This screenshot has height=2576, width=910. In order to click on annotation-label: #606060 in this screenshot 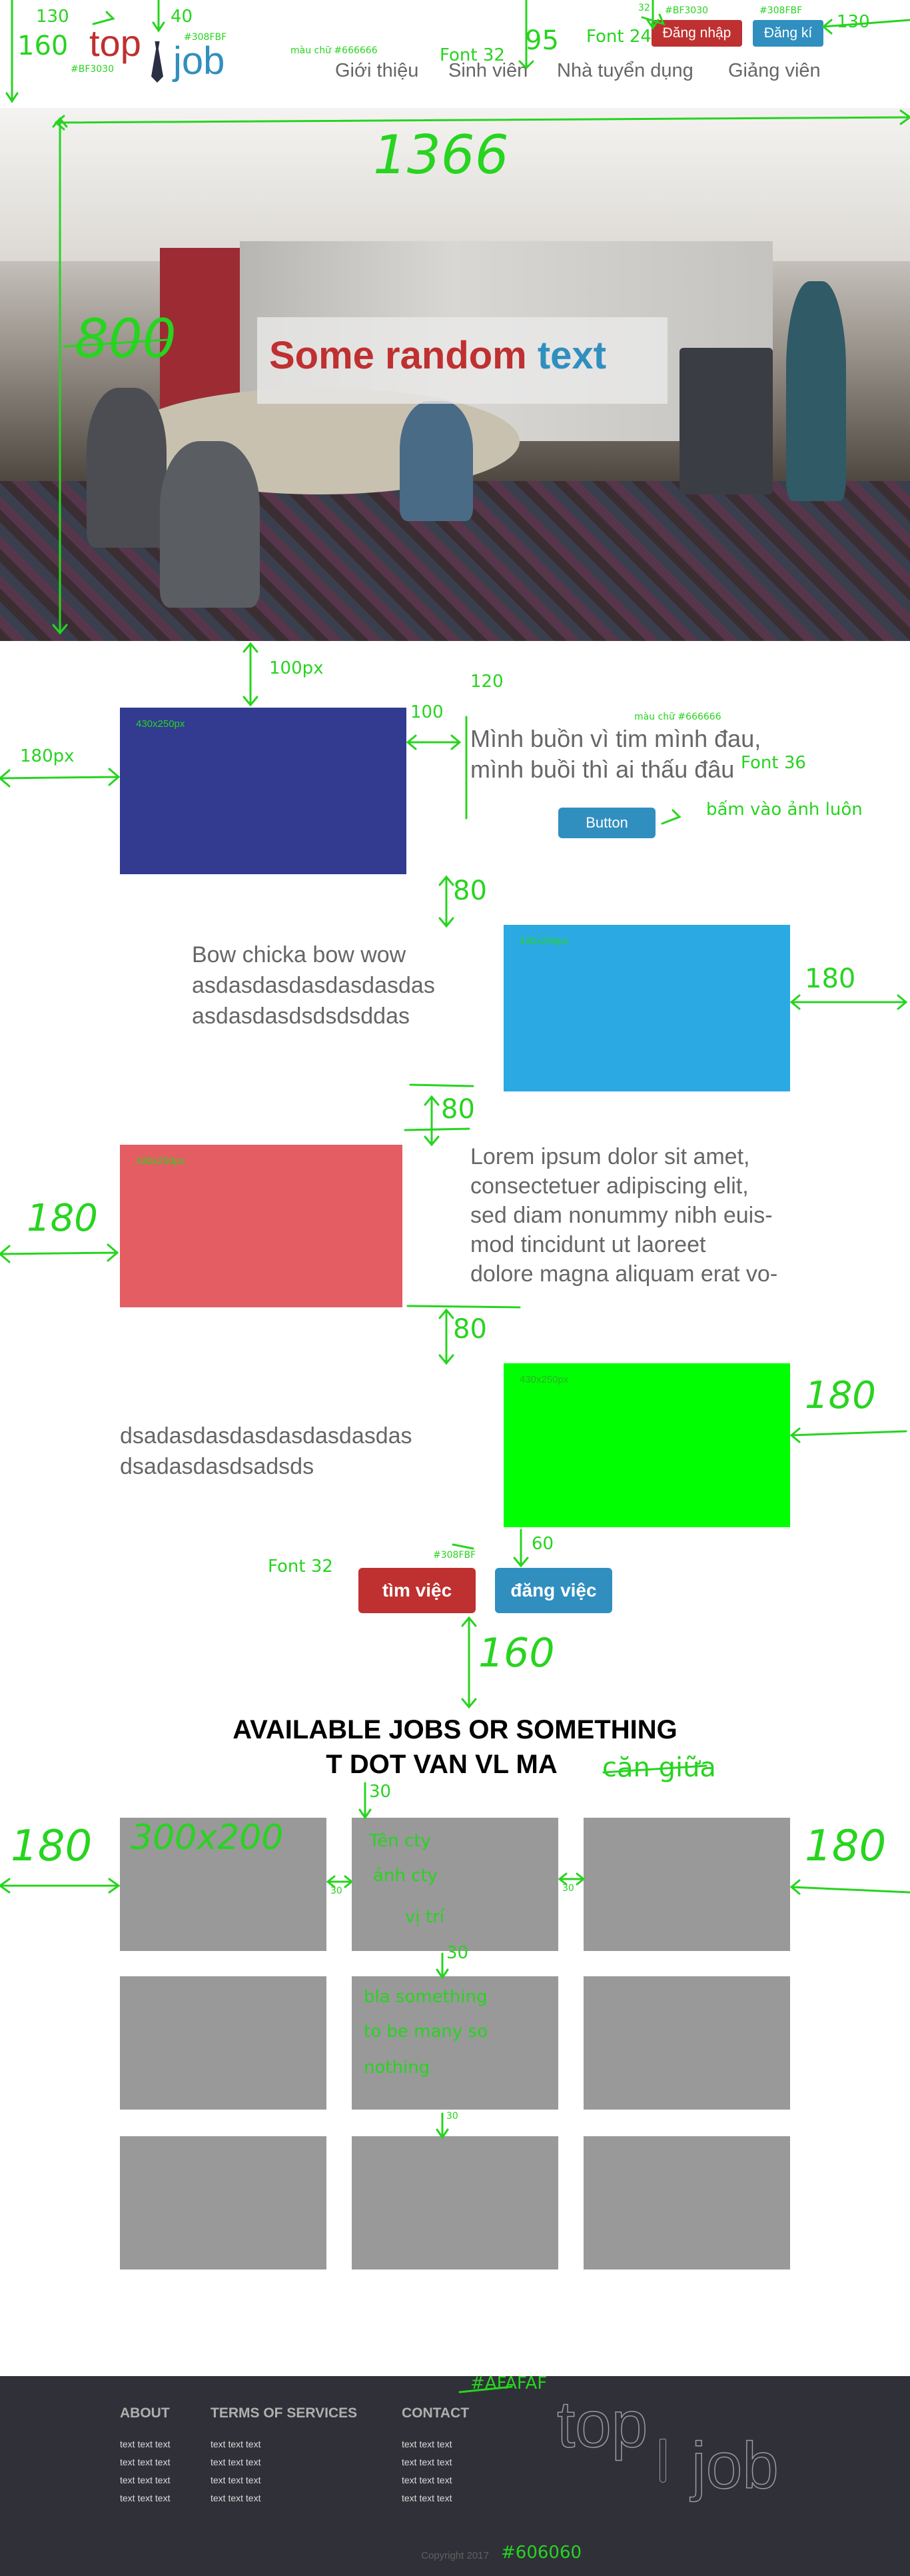, I will do `click(541, 2553)`.